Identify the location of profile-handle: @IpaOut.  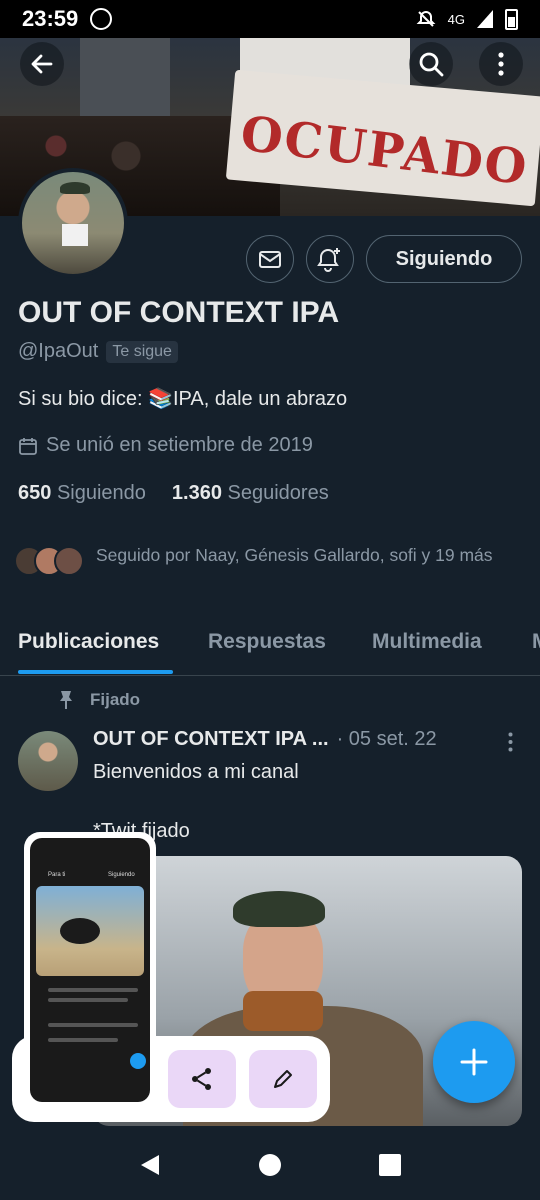
(58, 351).